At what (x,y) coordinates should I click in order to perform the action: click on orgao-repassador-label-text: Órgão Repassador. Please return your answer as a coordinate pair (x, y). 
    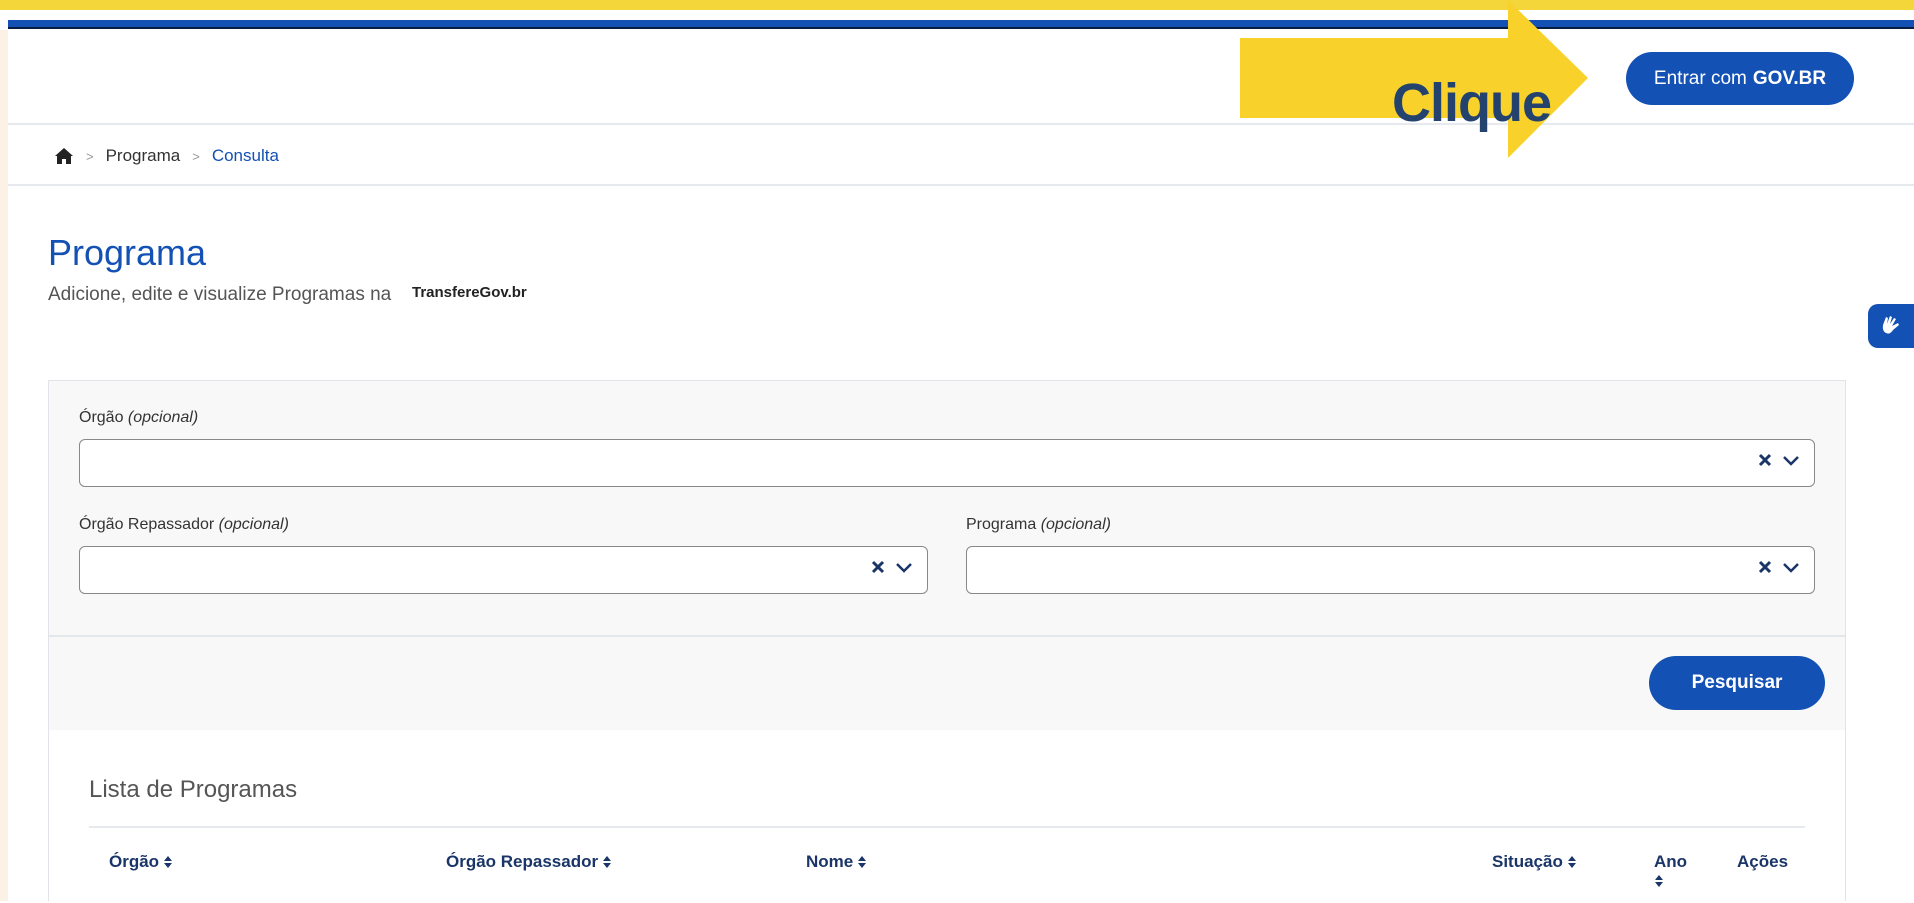
    Looking at the image, I should click on (147, 524).